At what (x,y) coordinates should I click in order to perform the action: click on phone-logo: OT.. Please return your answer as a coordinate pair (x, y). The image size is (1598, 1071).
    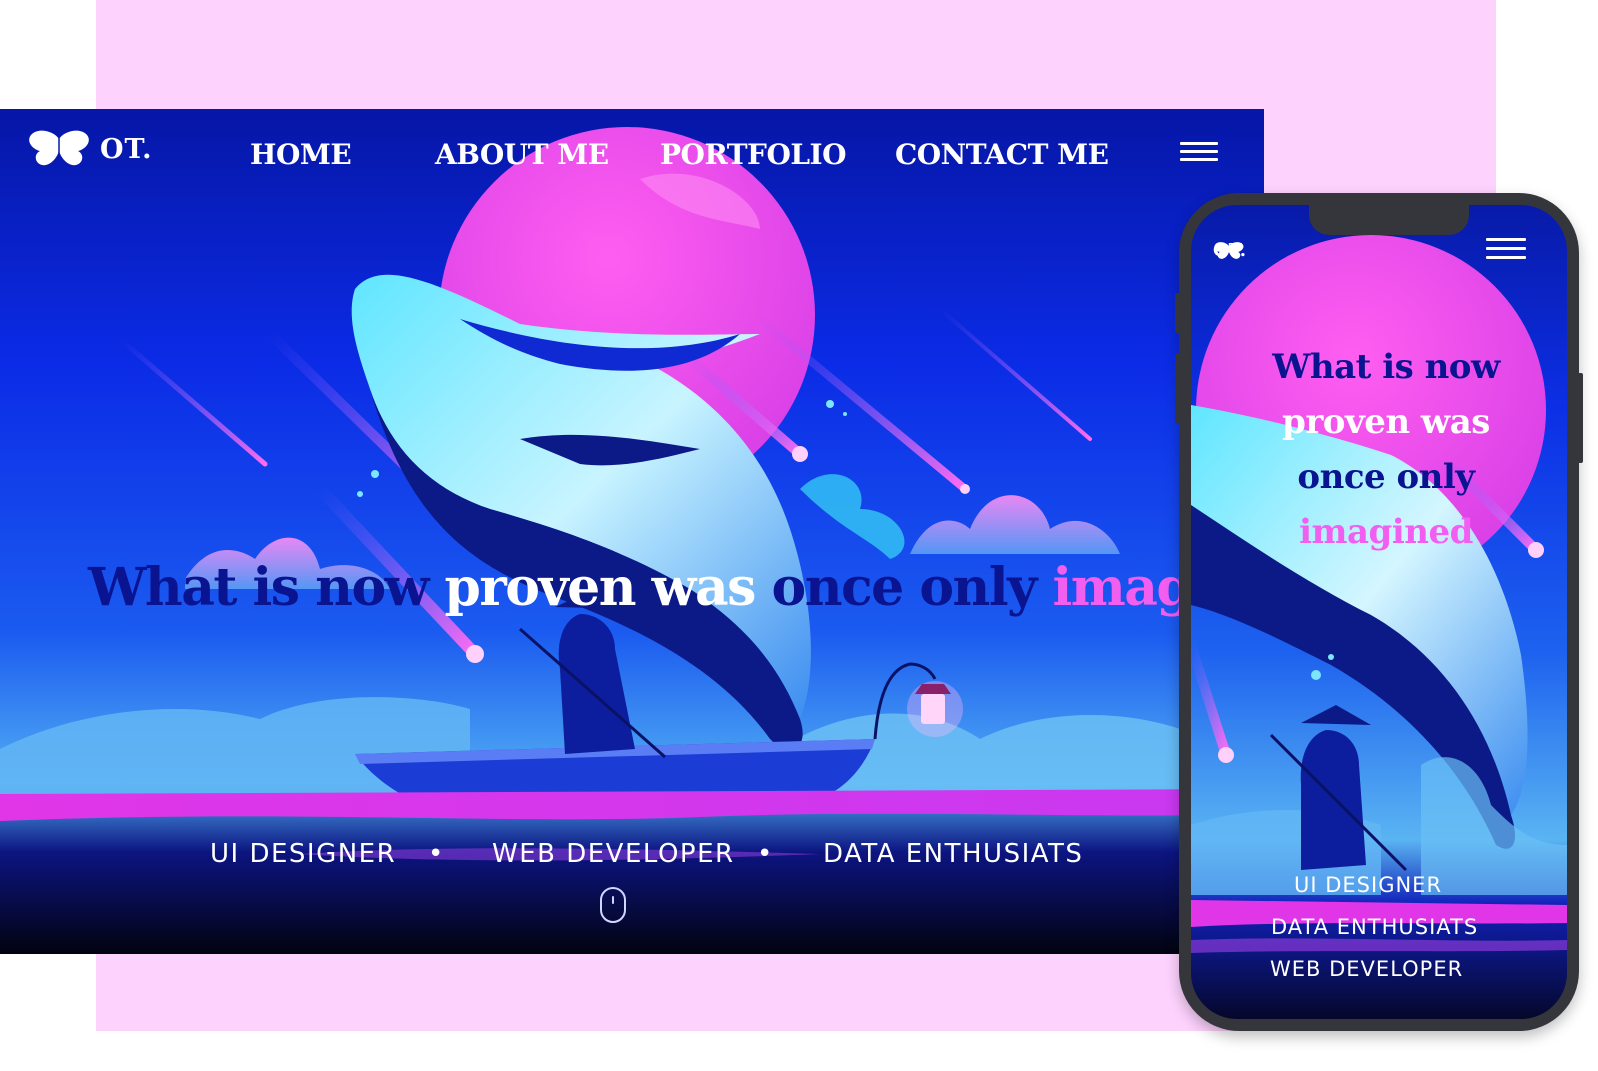
    Looking at the image, I should click on (1229, 250).